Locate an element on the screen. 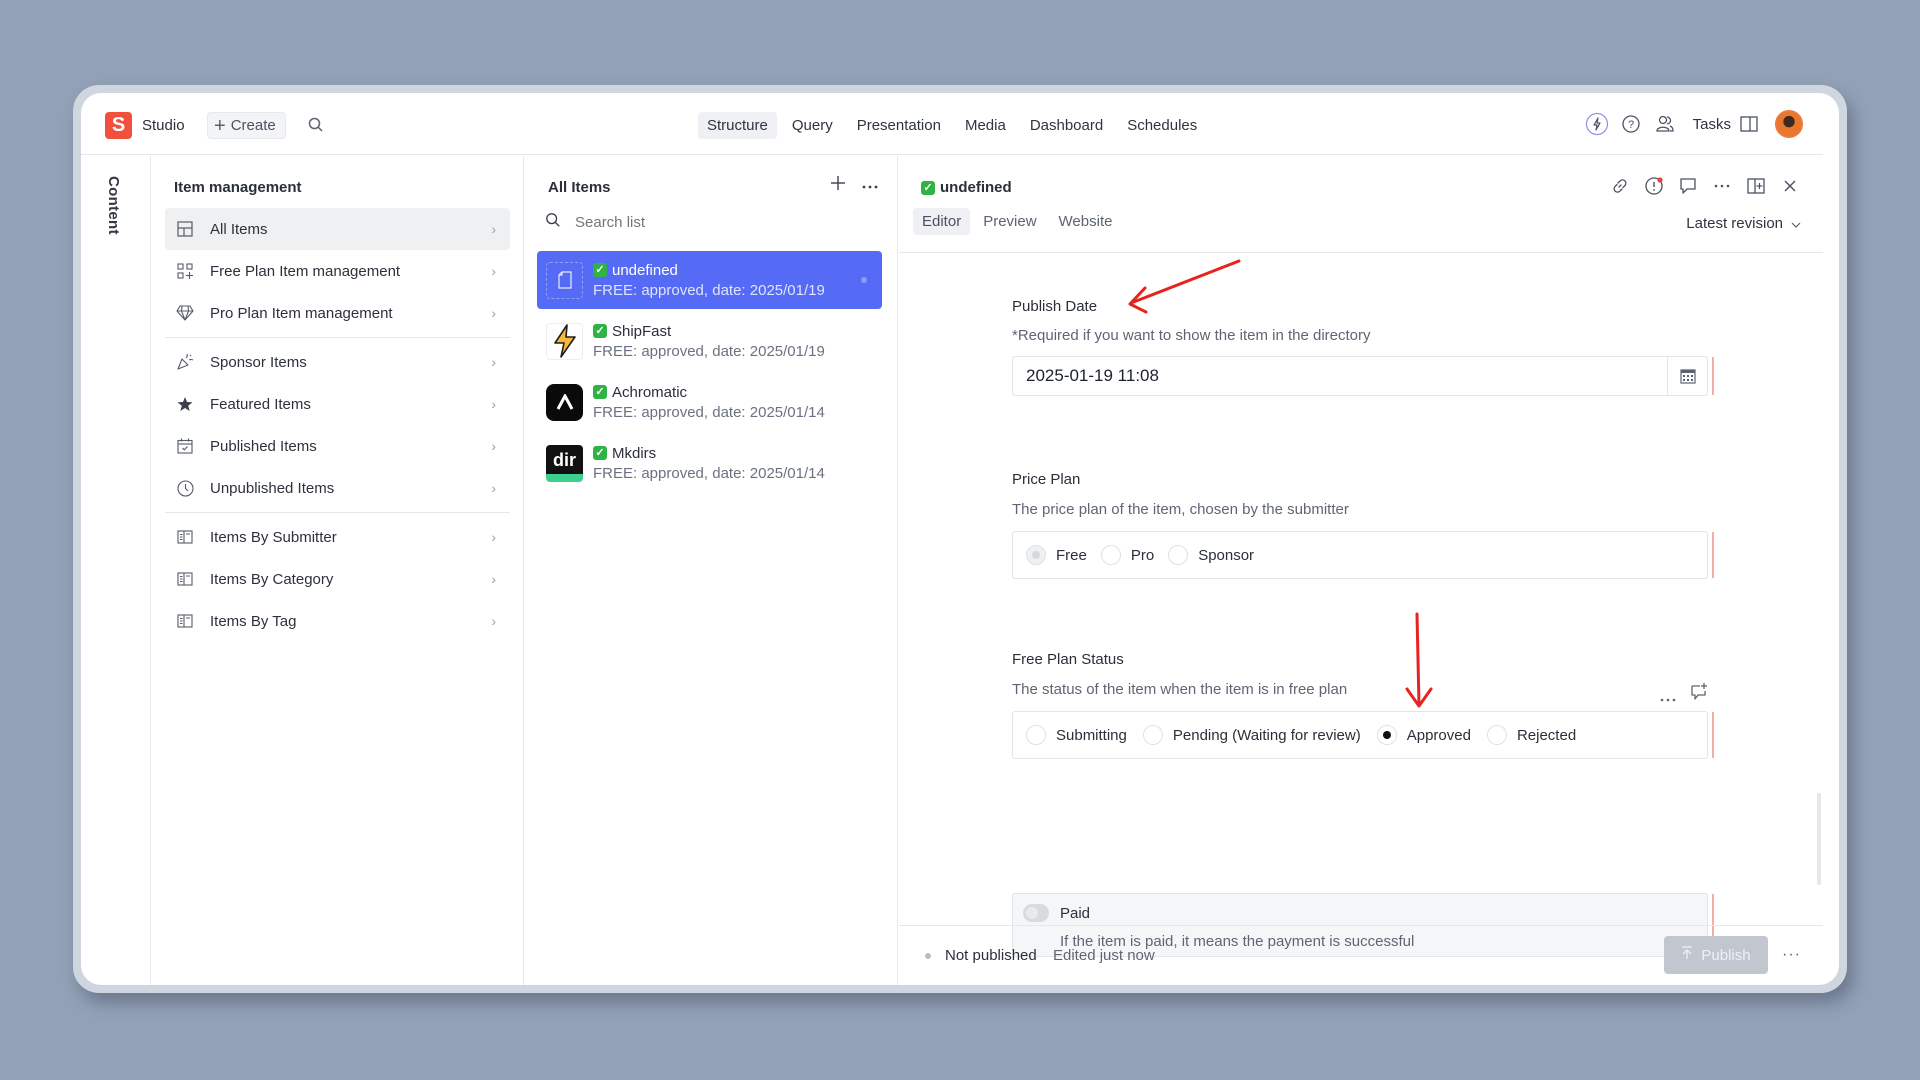  menu-item-unpublished-items: Unpublished Items › is located at coordinates (337, 488).